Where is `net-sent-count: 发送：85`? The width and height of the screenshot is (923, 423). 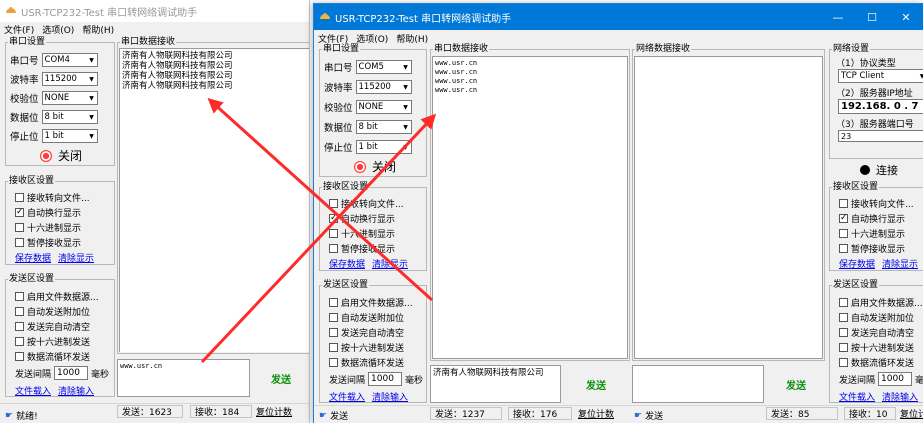
net-sent-count: 发送：85 is located at coordinates (802, 413).